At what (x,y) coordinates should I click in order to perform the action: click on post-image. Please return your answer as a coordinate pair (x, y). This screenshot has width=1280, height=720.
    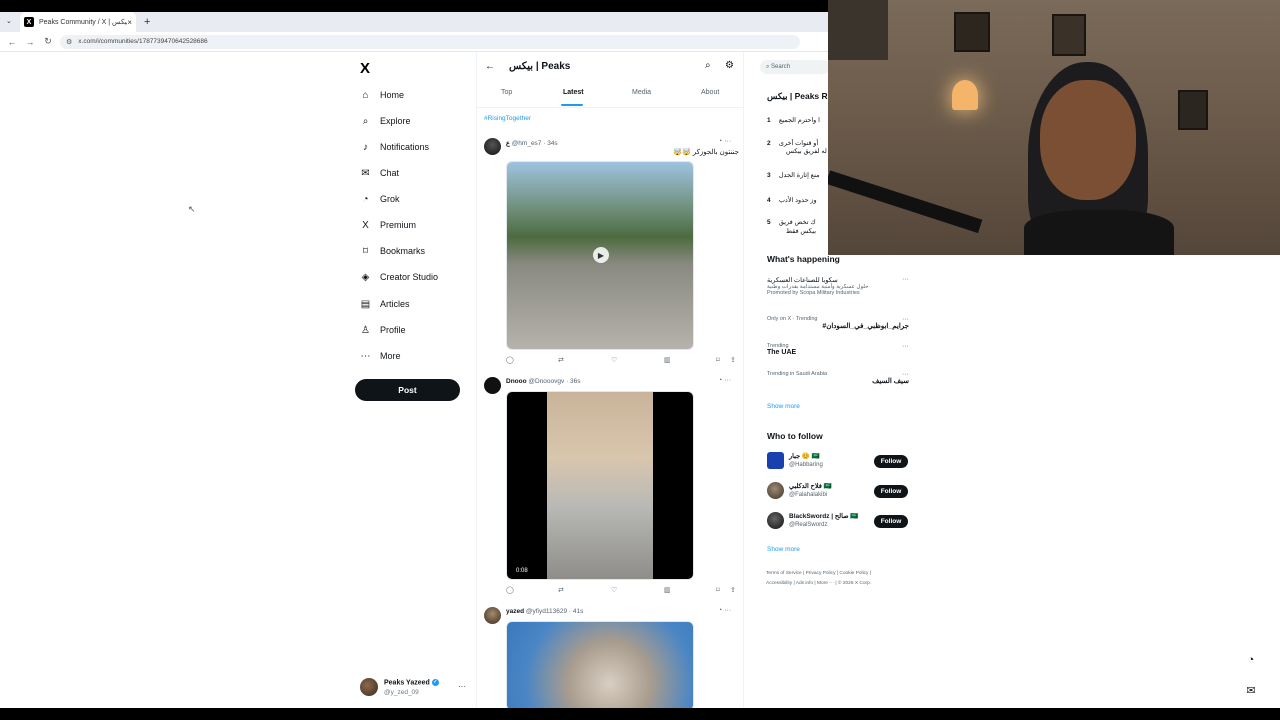
    Looking at the image, I should click on (600, 666).